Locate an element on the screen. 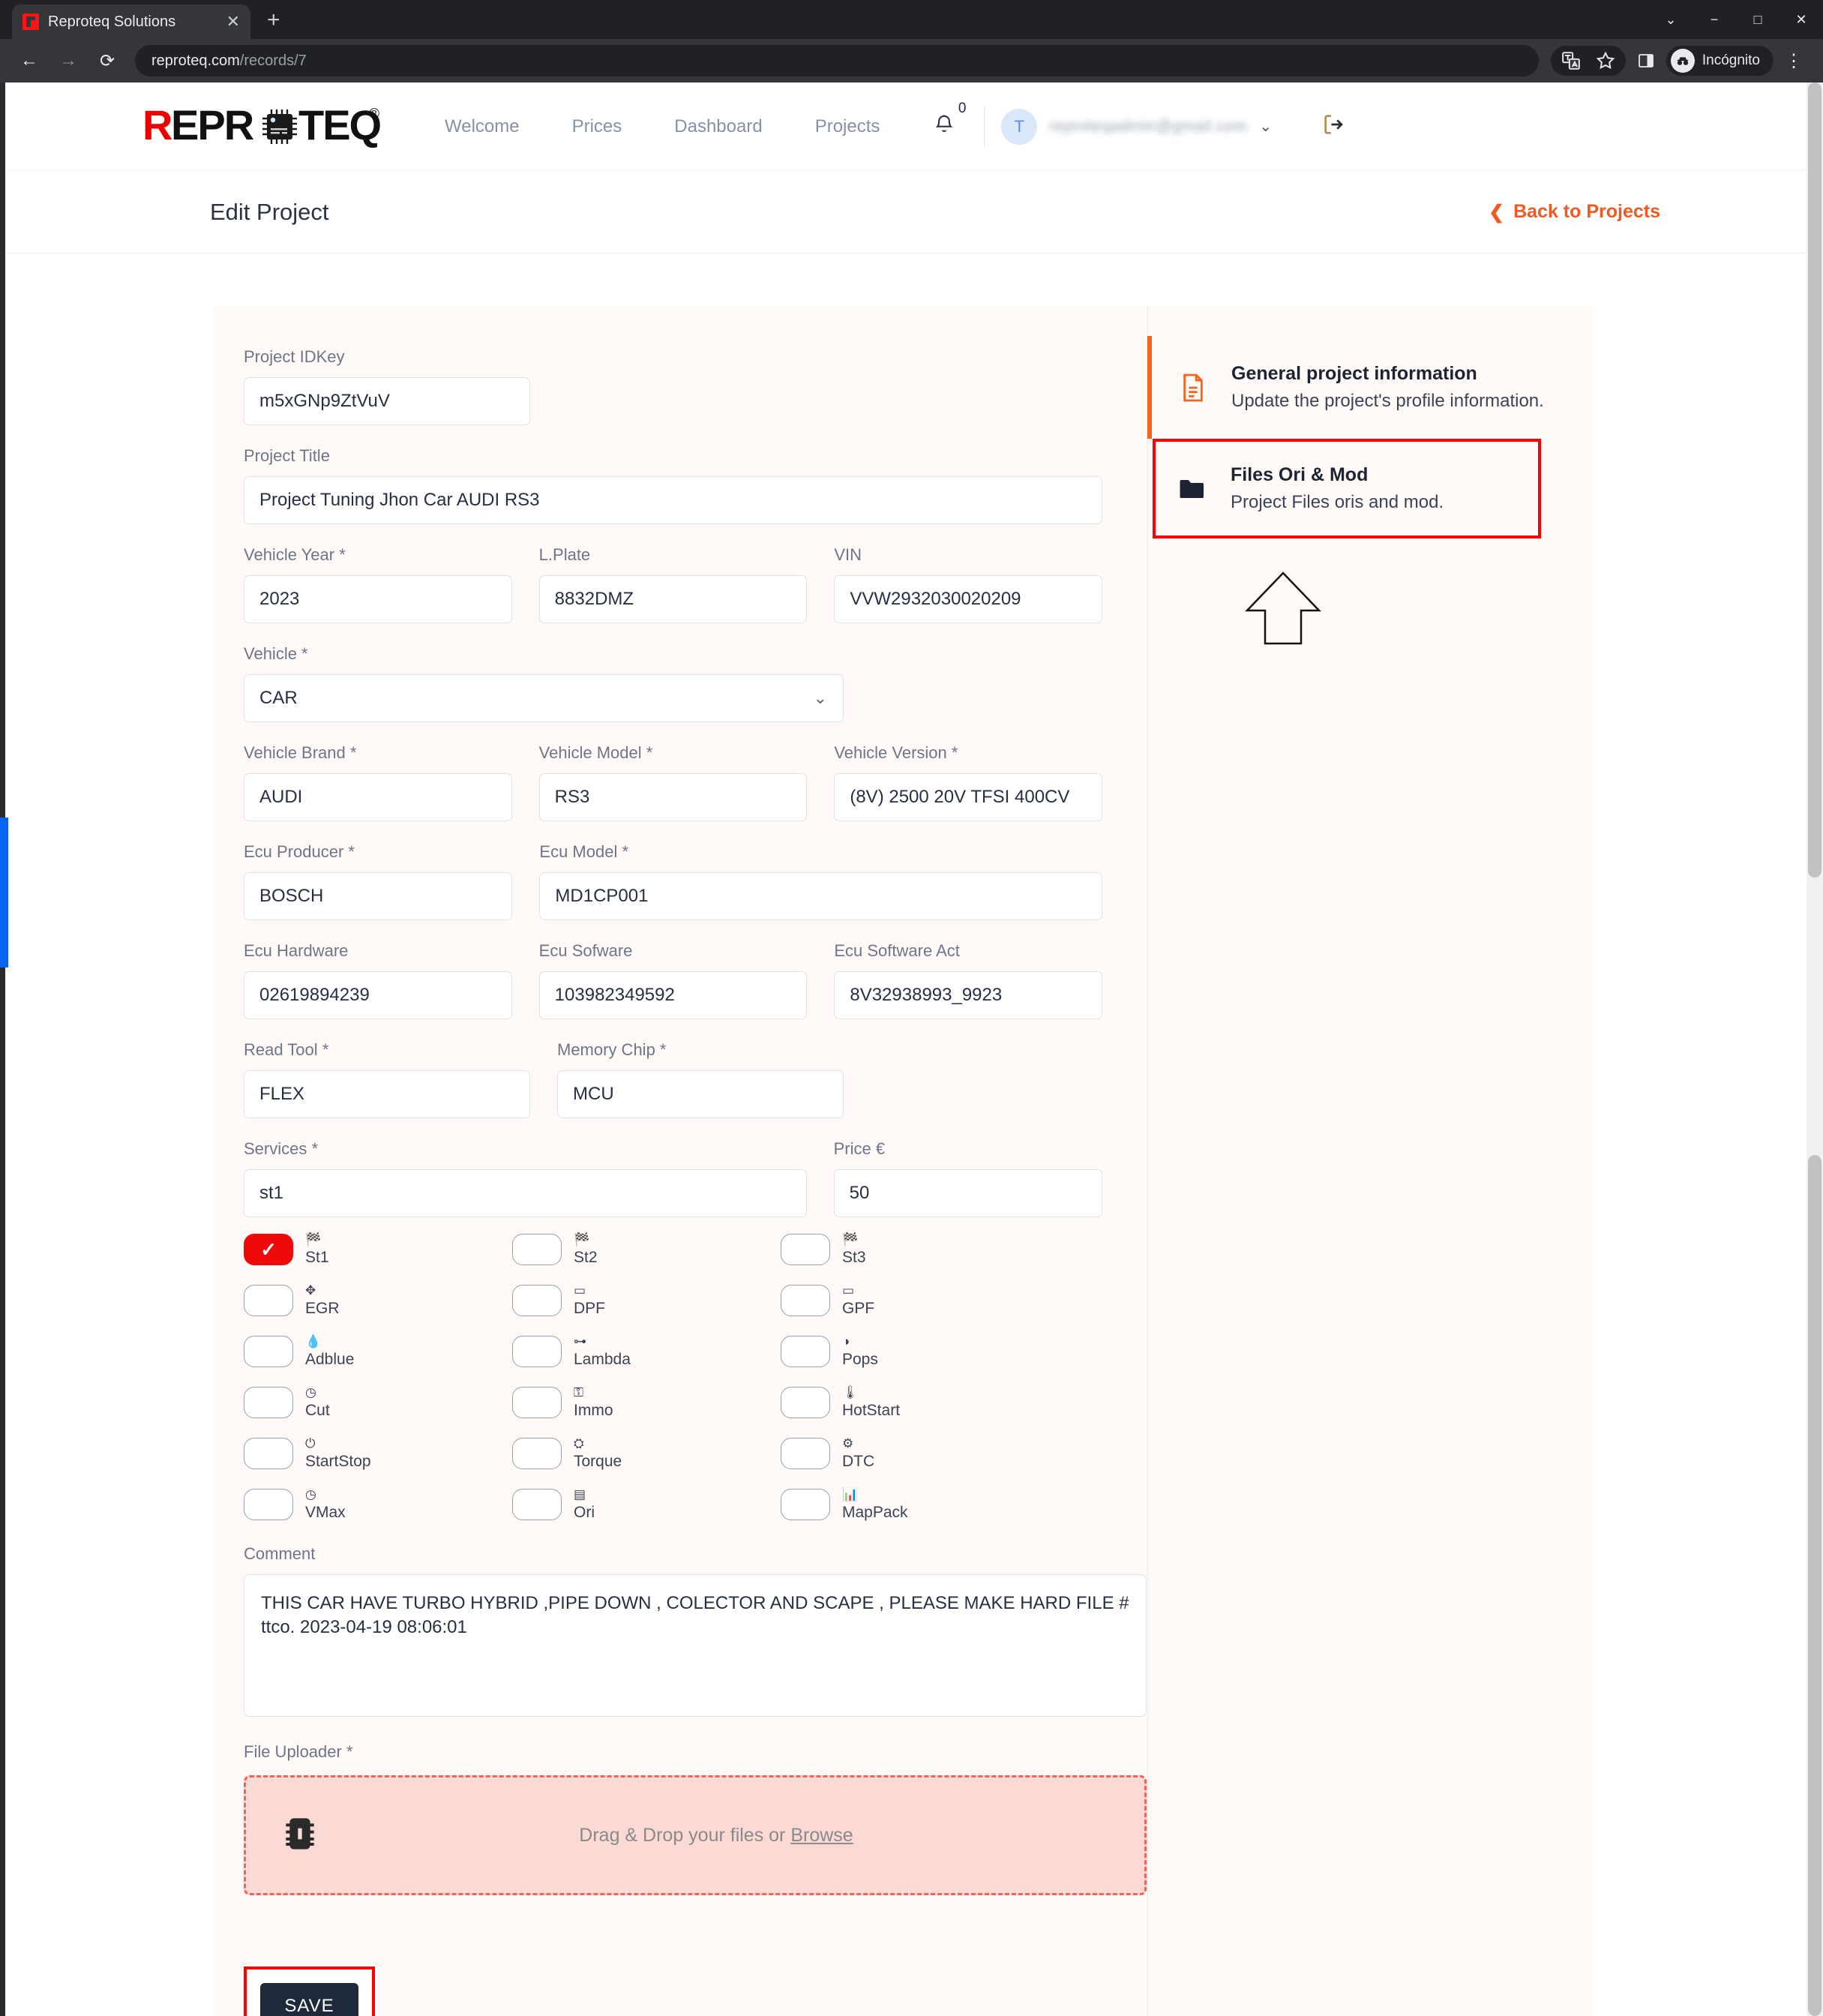  toggle-text: 🌡 HotStart is located at coordinates (871, 1402).